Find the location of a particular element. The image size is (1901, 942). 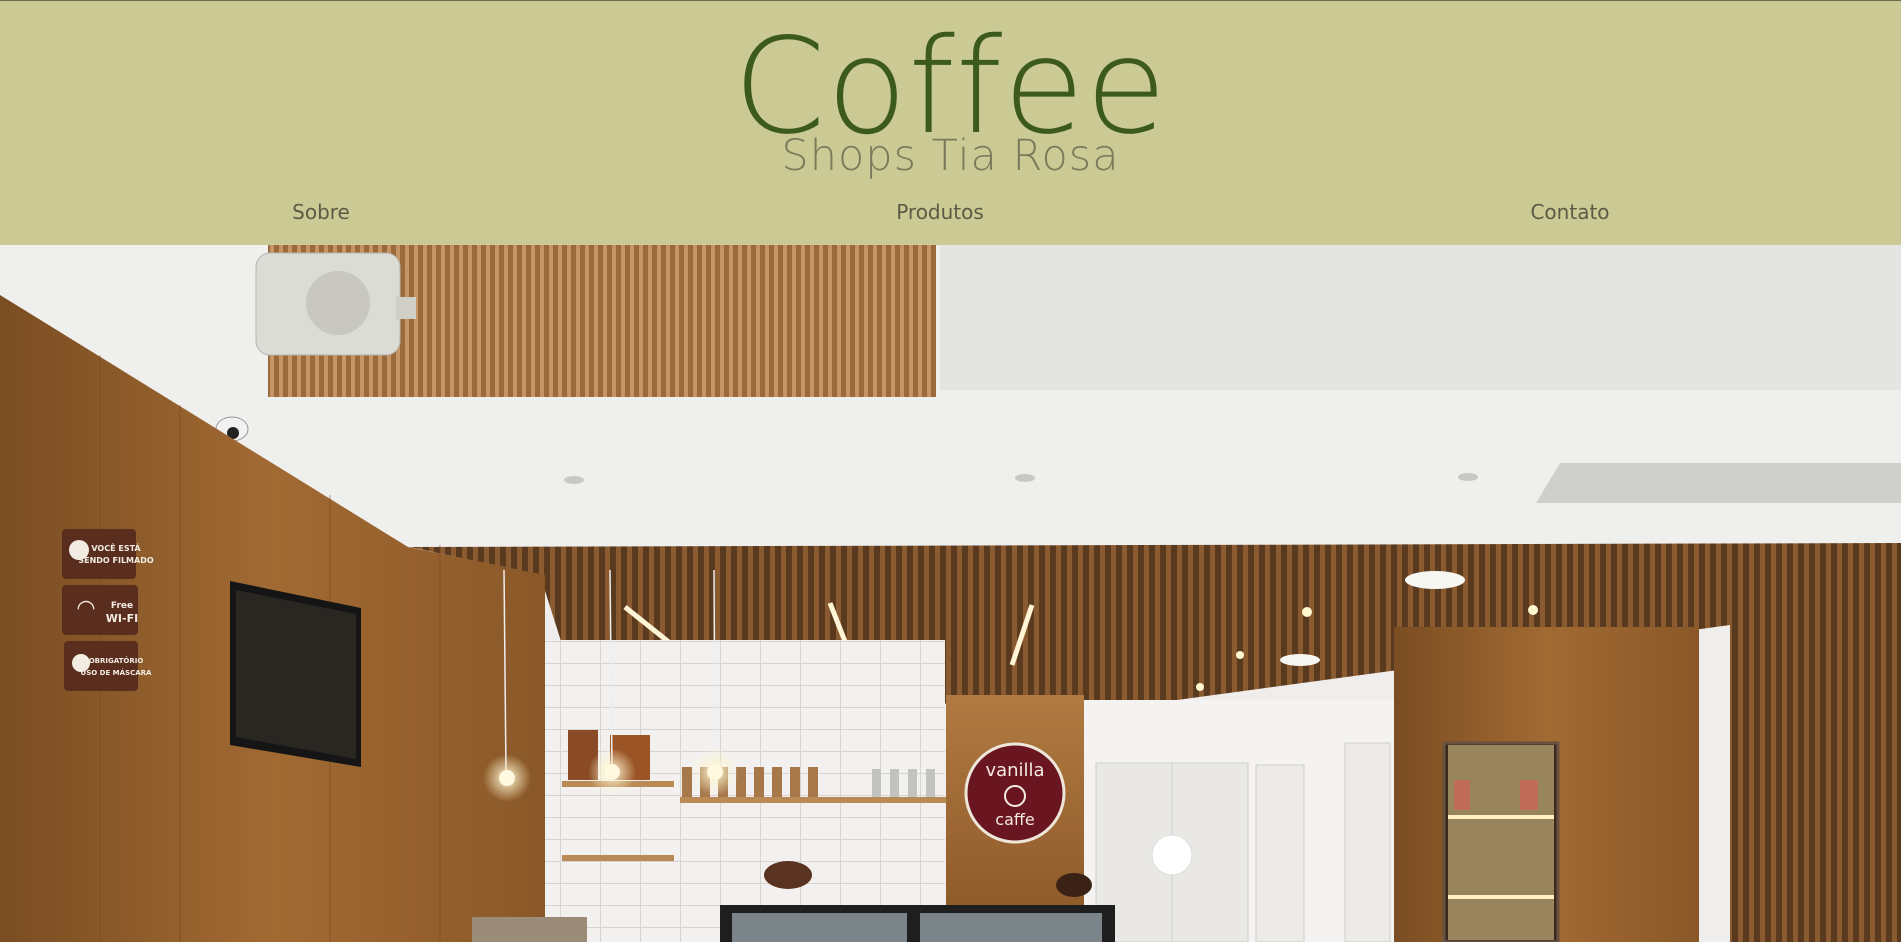

cafe-logo-line1: vanilla is located at coordinates (1014, 770).